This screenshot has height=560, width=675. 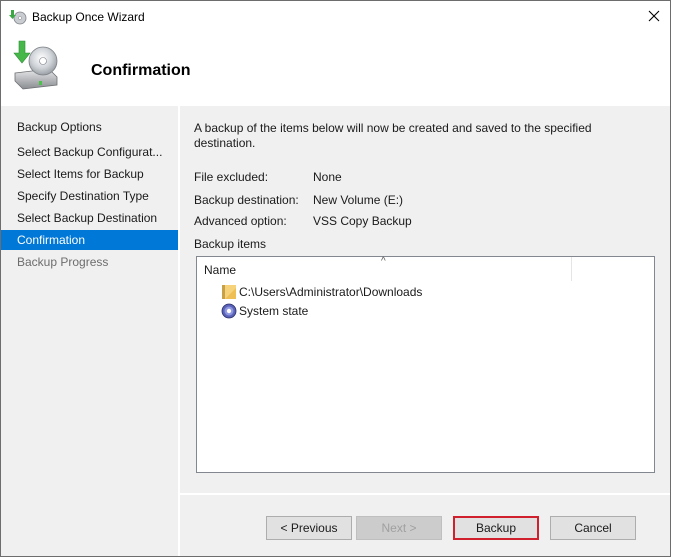 What do you see at coordinates (496, 528) in the screenshot?
I see `backup-button: Backup` at bounding box center [496, 528].